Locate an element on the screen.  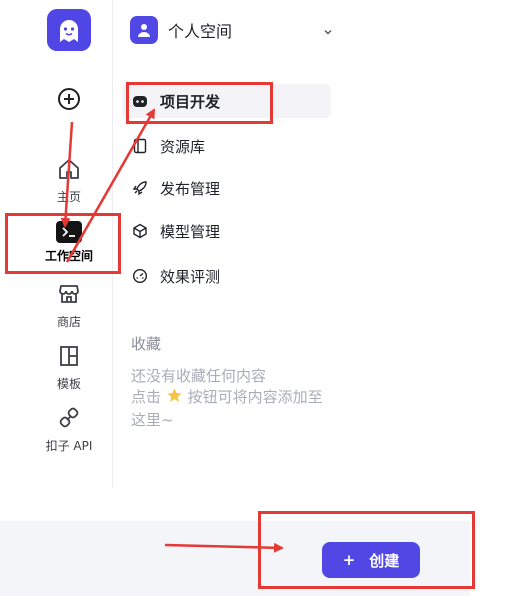
gauge-icon is located at coordinates (140, 276).